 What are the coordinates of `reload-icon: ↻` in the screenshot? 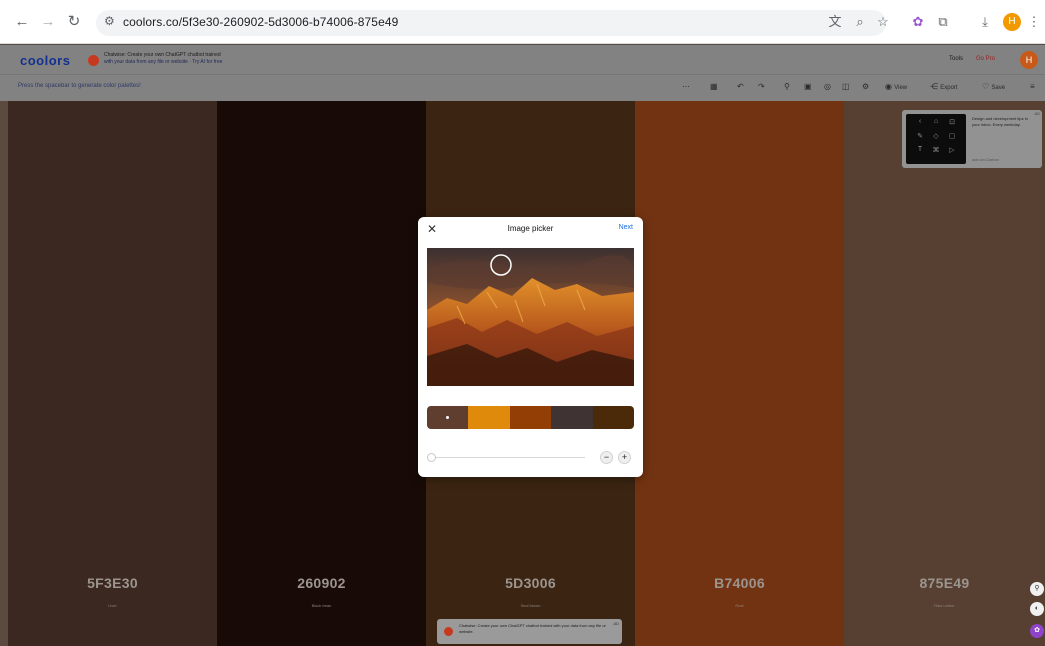 It's located at (74, 22).